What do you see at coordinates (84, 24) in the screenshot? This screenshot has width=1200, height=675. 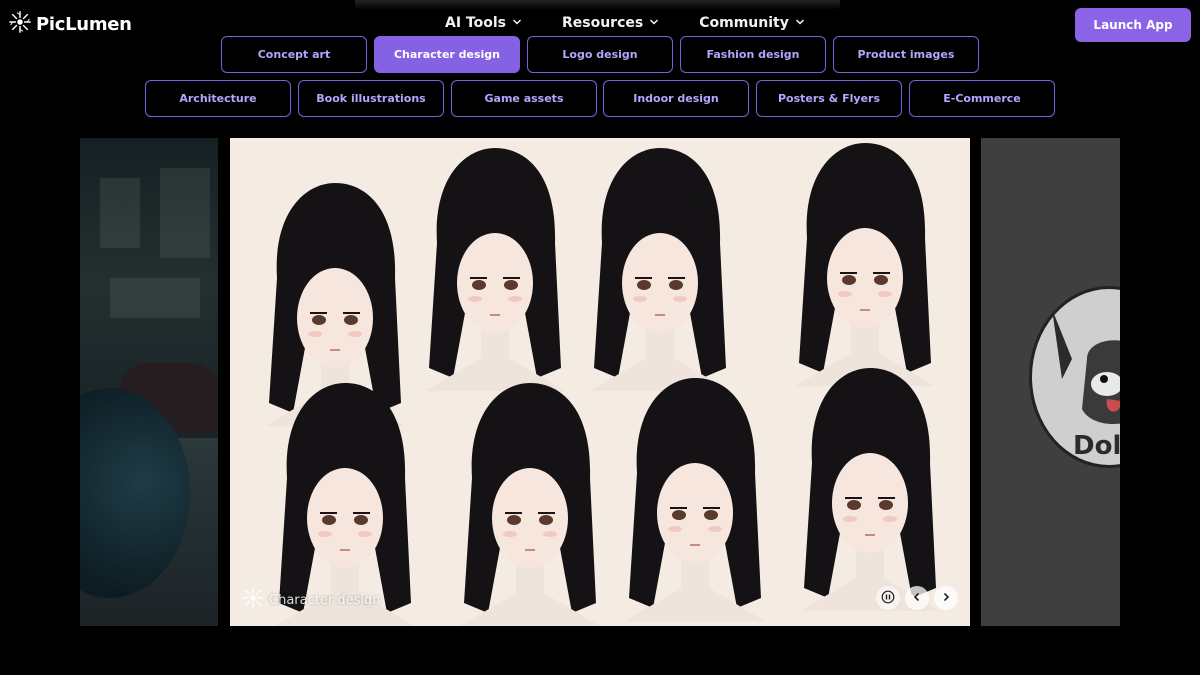 I see `brand-name: PicLumen` at bounding box center [84, 24].